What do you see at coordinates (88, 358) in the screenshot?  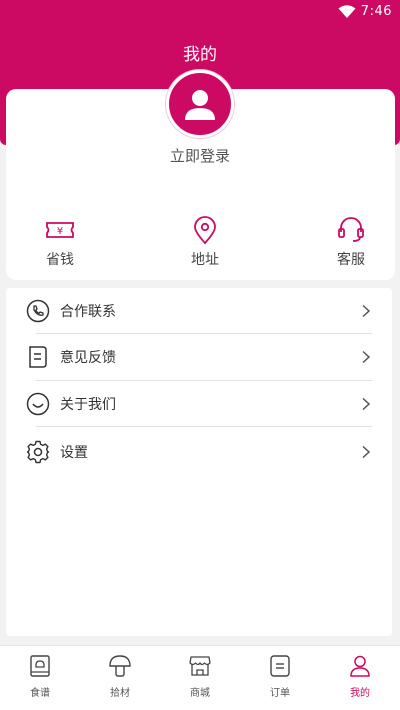 I see `menu-item-label: 意见反馈` at bounding box center [88, 358].